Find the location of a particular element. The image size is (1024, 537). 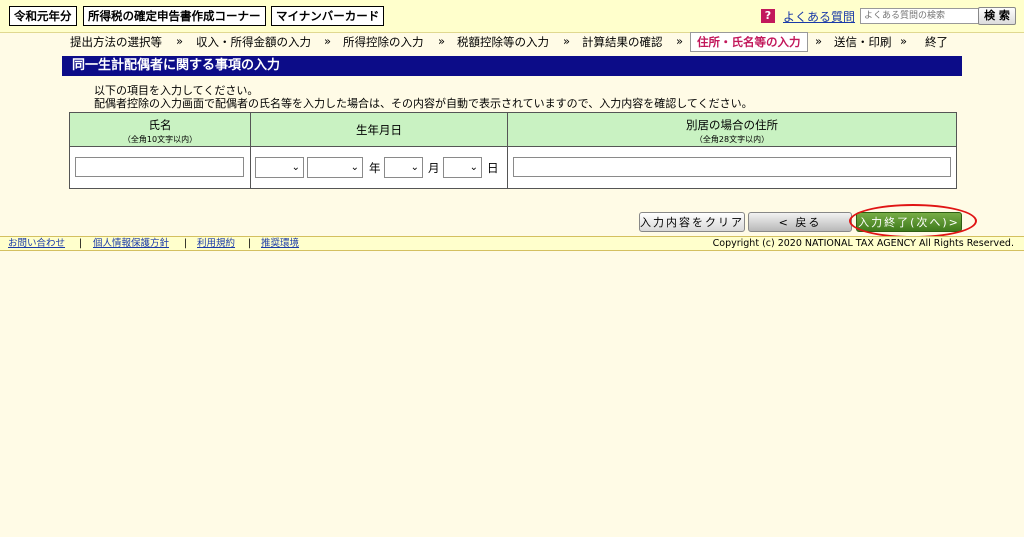

address-cell is located at coordinates (732, 167).